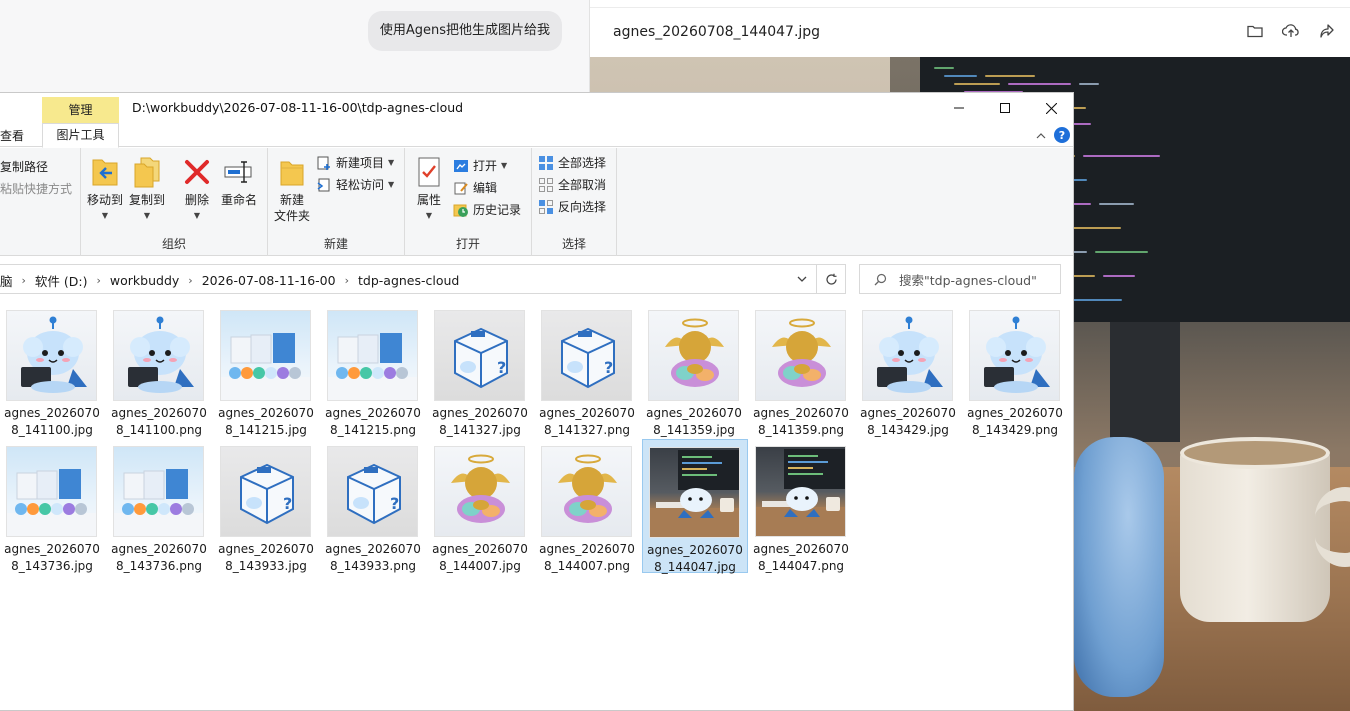 This screenshot has width=1350, height=711. I want to click on copy-to-button: 复制到 ▼, so click(147, 189).